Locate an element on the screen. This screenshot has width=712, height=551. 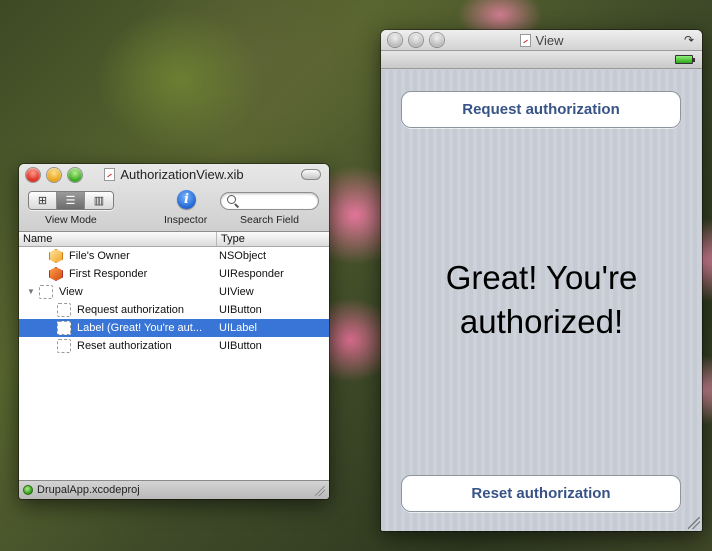
search-icon is located at coordinates (231, 199).